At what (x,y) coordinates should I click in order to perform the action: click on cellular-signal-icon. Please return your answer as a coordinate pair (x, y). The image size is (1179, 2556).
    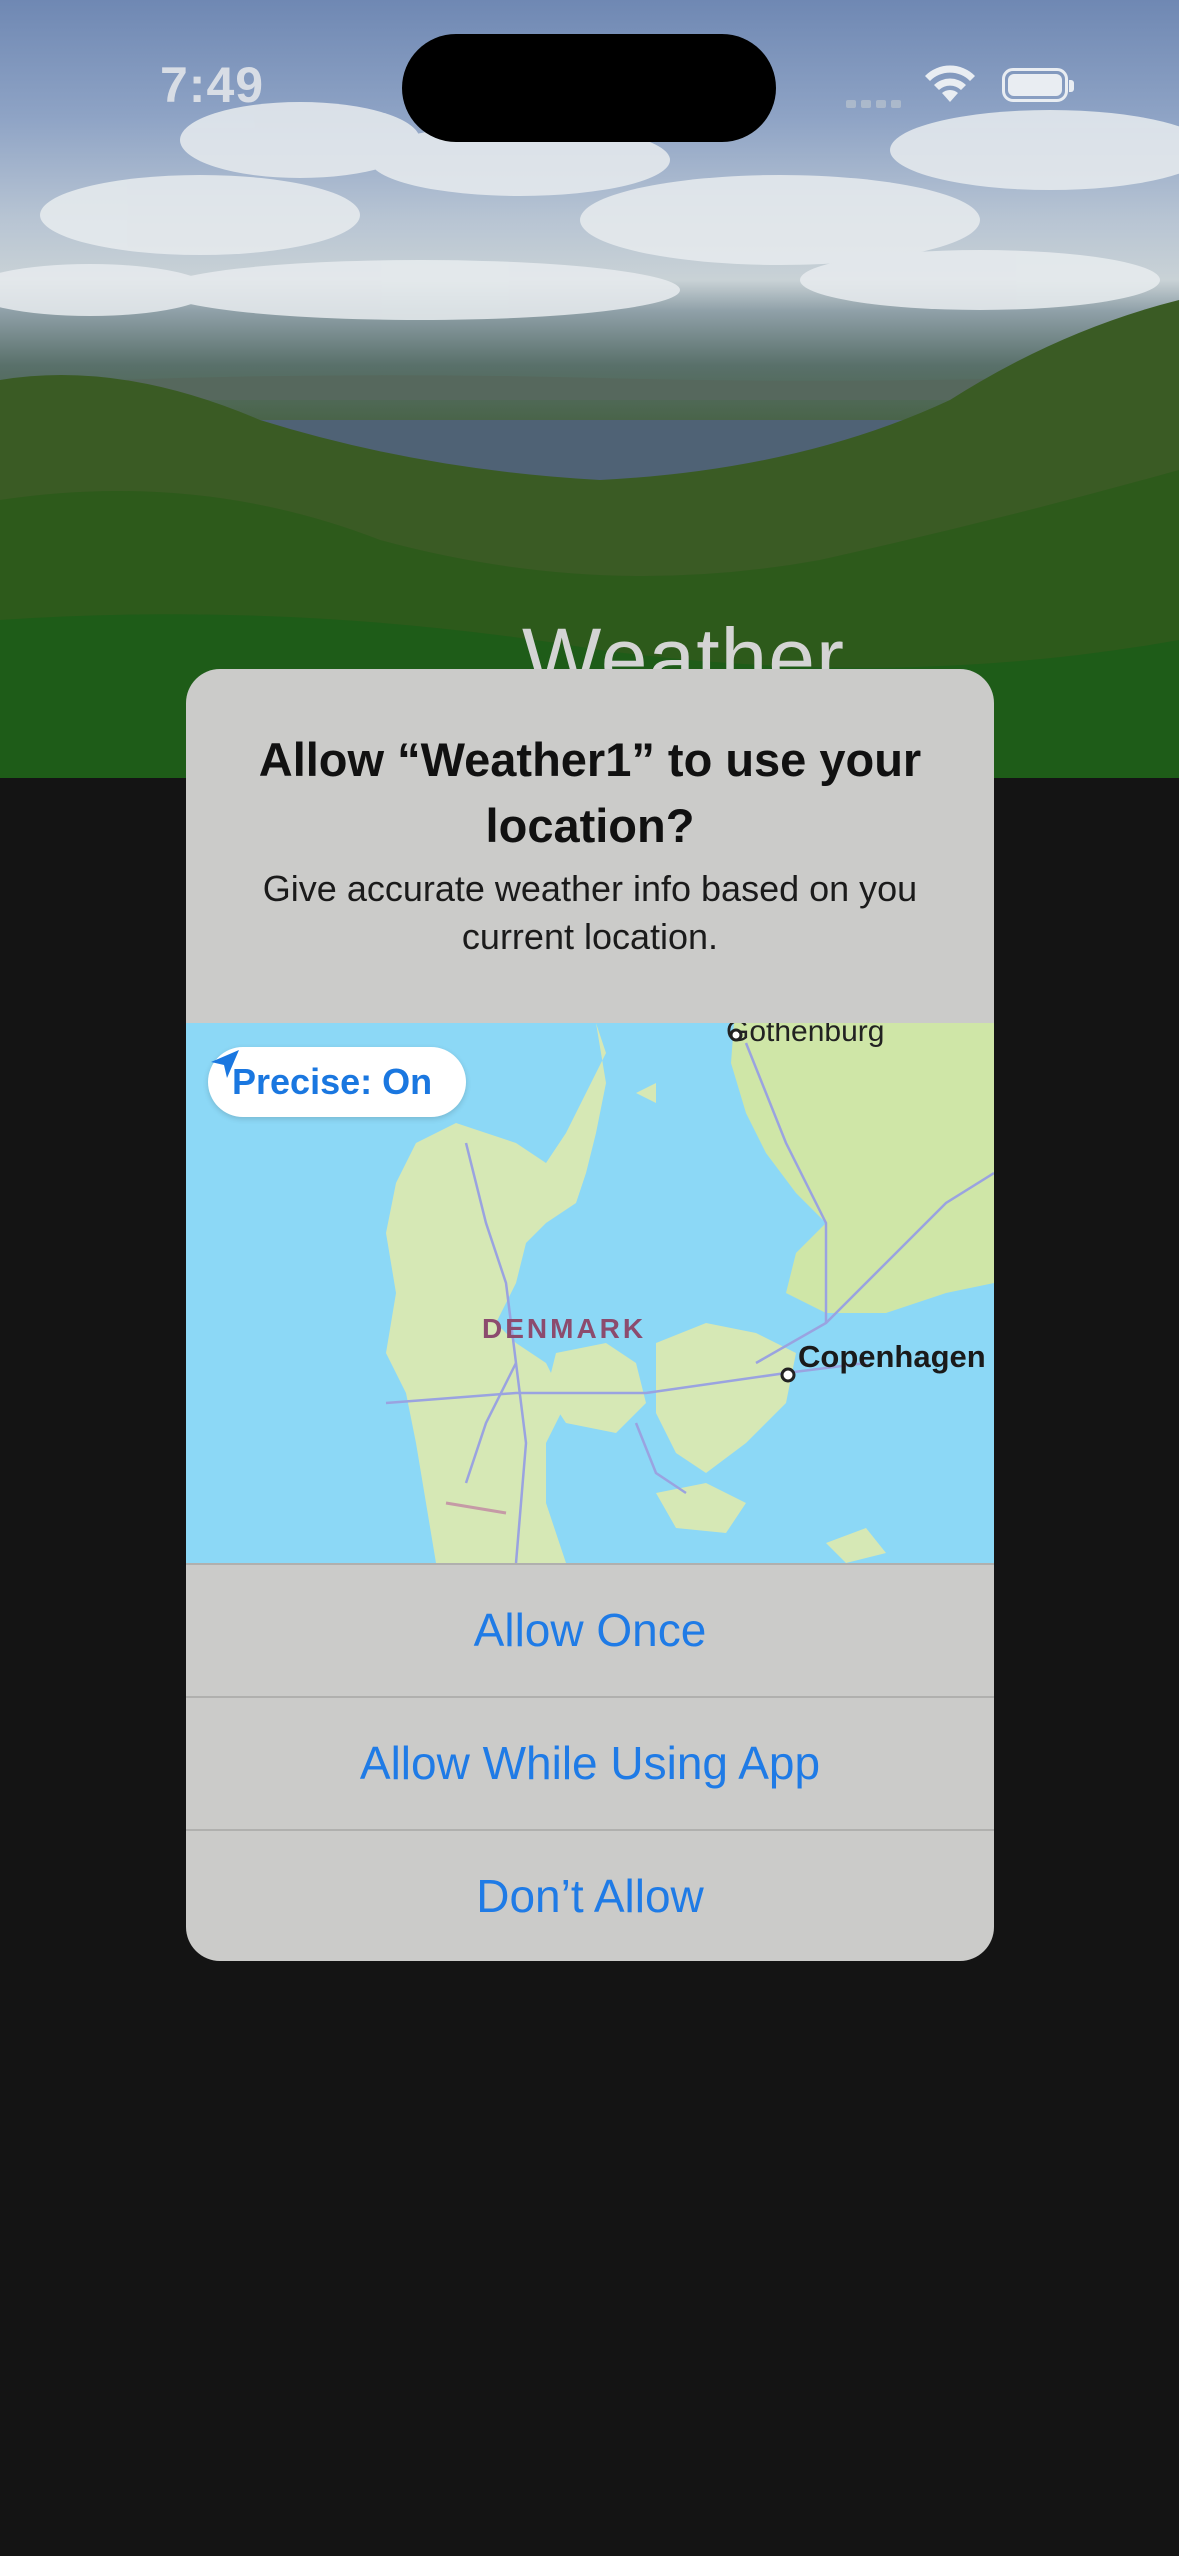
    Looking at the image, I should click on (876, 104).